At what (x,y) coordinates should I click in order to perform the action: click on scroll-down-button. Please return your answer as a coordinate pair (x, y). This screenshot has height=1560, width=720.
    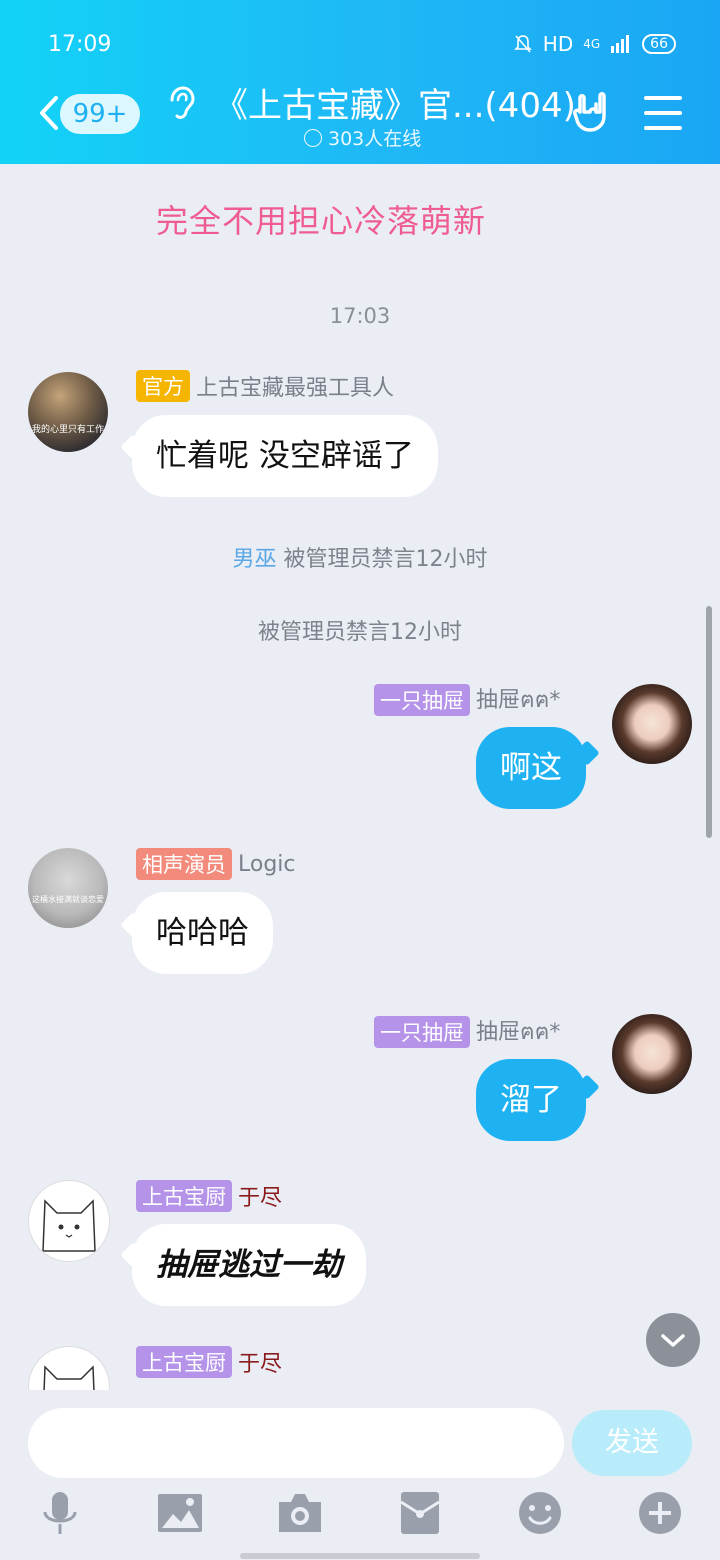
    Looking at the image, I should click on (673, 1340).